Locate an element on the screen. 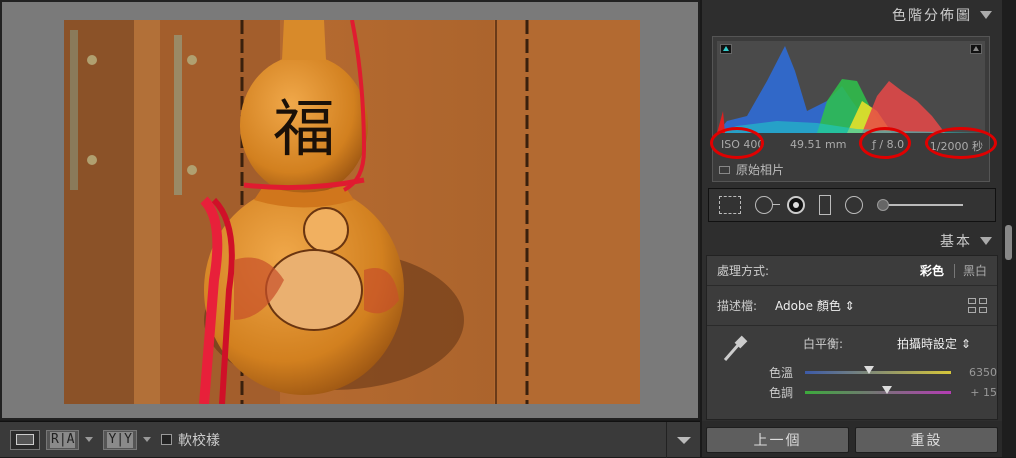  red-eye-tool is located at coordinates (796, 205).